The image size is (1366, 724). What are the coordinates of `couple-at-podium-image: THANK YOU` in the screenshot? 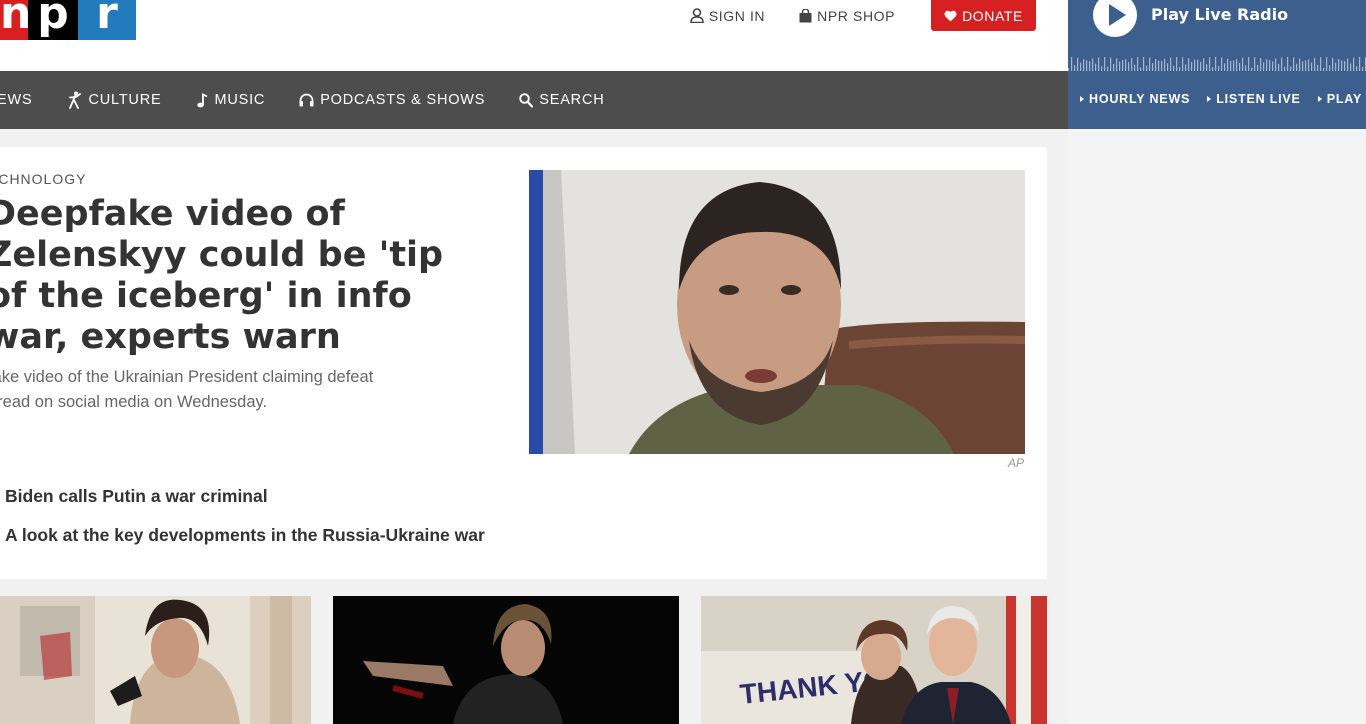 It's located at (874, 660).